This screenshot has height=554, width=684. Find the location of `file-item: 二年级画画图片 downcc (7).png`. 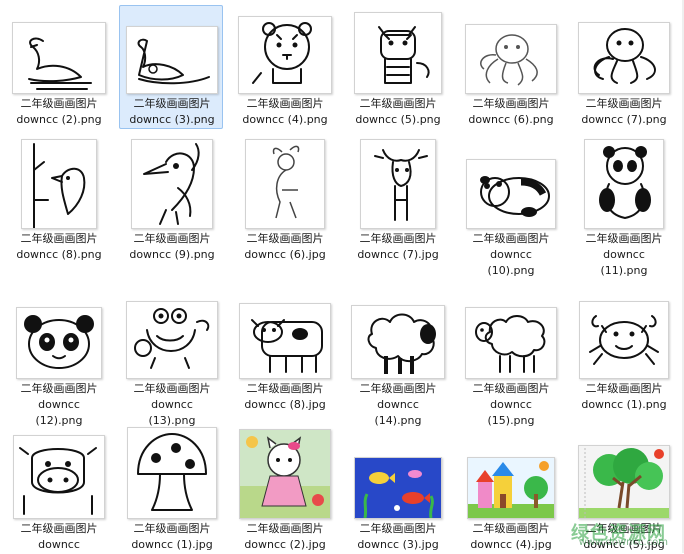

file-item: 二年级画画图片 downcc (7).png is located at coordinates (623, 67).